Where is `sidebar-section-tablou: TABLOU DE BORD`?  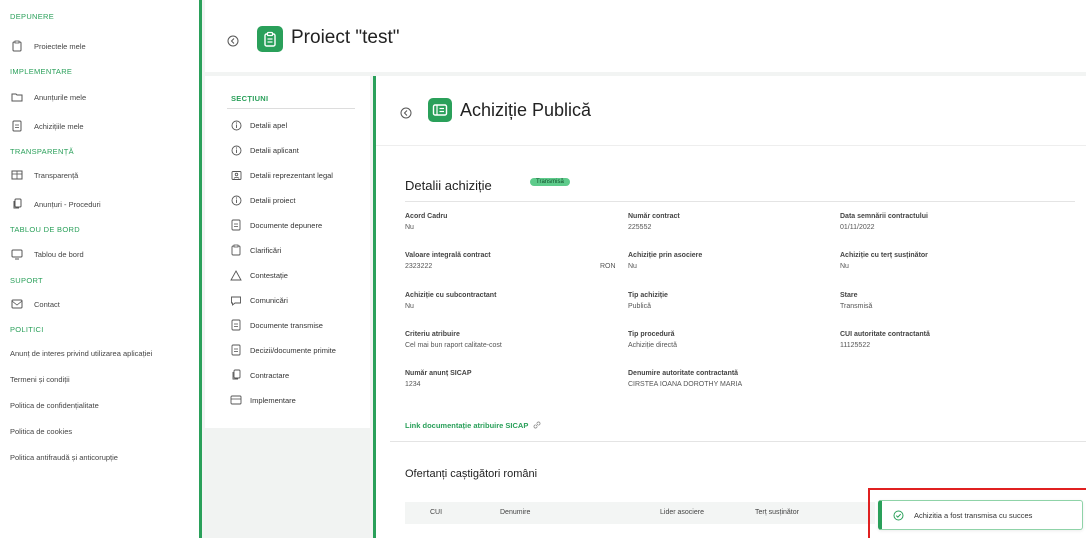
sidebar-section-tablou: TABLOU DE BORD is located at coordinates (45, 229).